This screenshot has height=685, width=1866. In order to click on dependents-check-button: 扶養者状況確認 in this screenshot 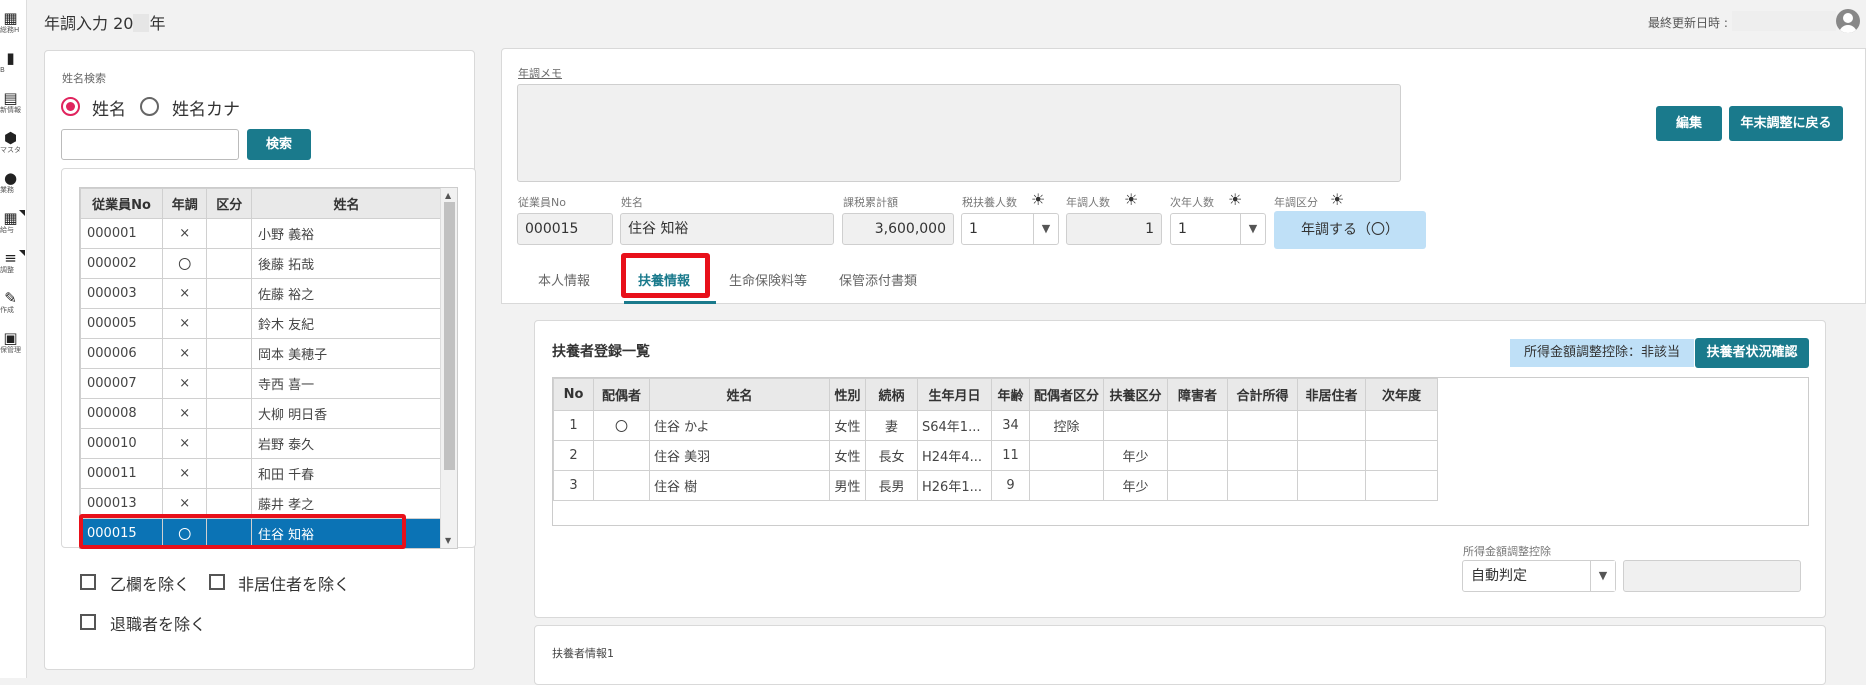, I will do `click(1752, 353)`.